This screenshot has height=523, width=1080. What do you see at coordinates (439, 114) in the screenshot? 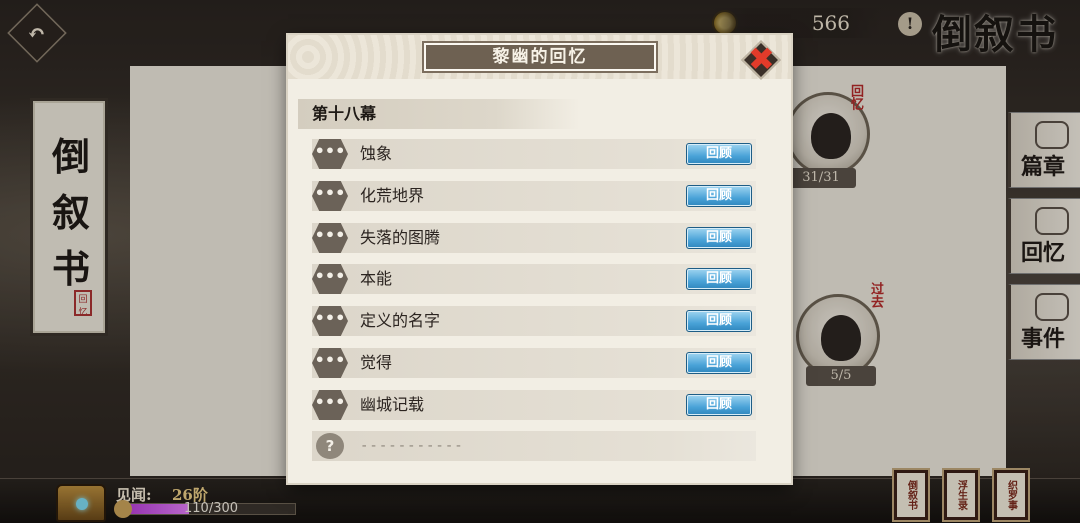
I see `act-header: 第十八幕` at bounding box center [439, 114].